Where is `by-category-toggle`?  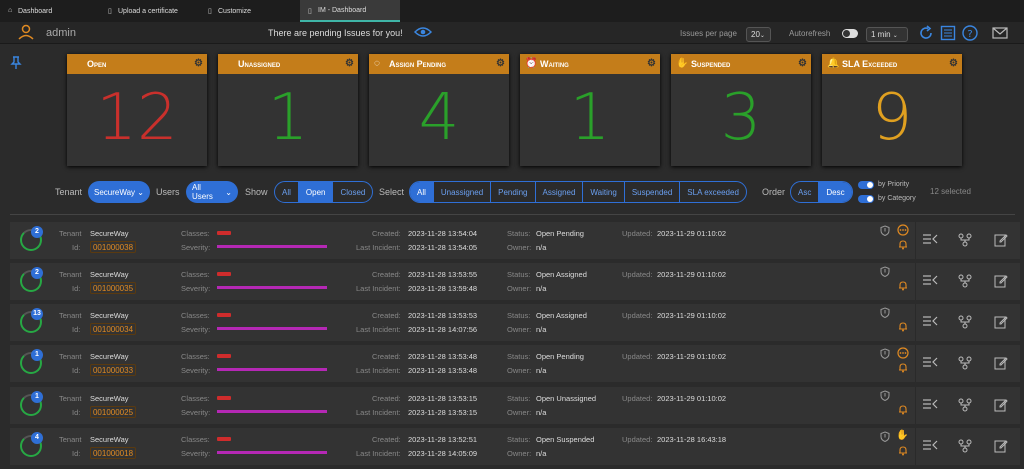 by-category-toggle is located at coordinates (866, 199).